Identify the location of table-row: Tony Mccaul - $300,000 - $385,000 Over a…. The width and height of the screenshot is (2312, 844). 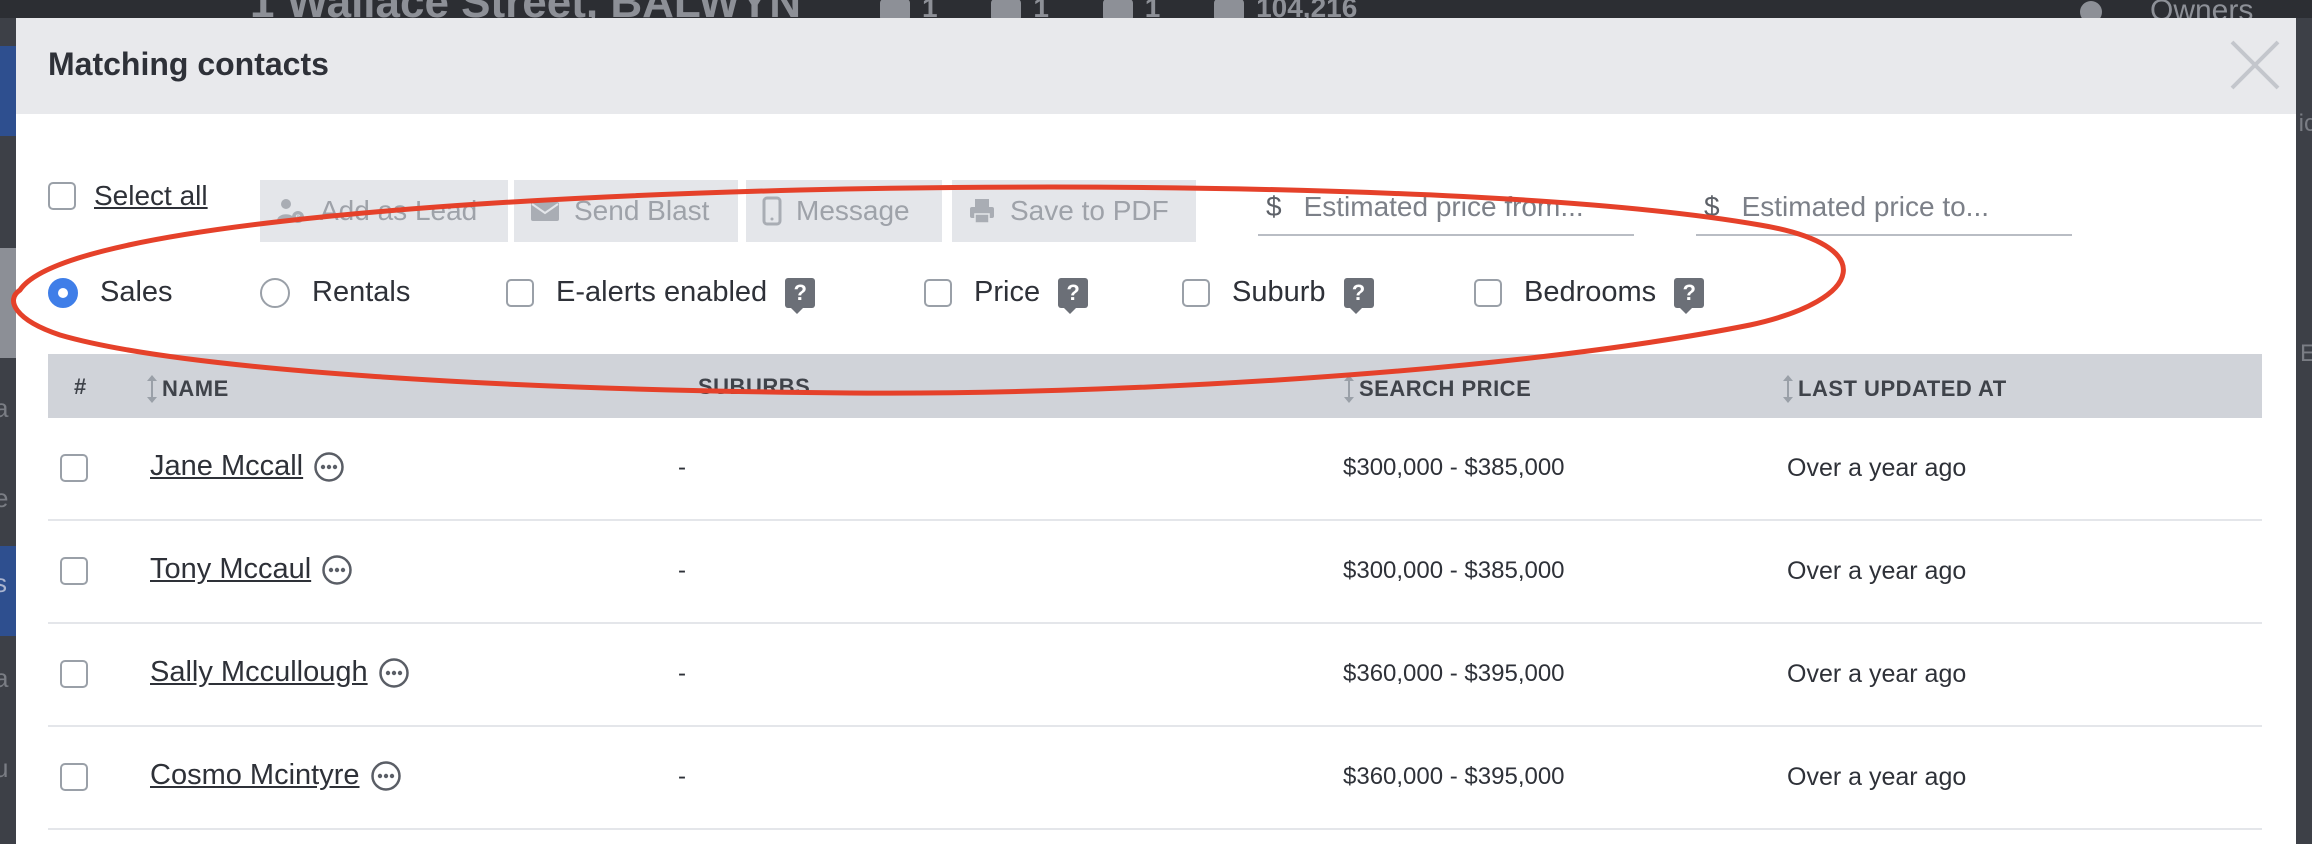
(1155, 572).